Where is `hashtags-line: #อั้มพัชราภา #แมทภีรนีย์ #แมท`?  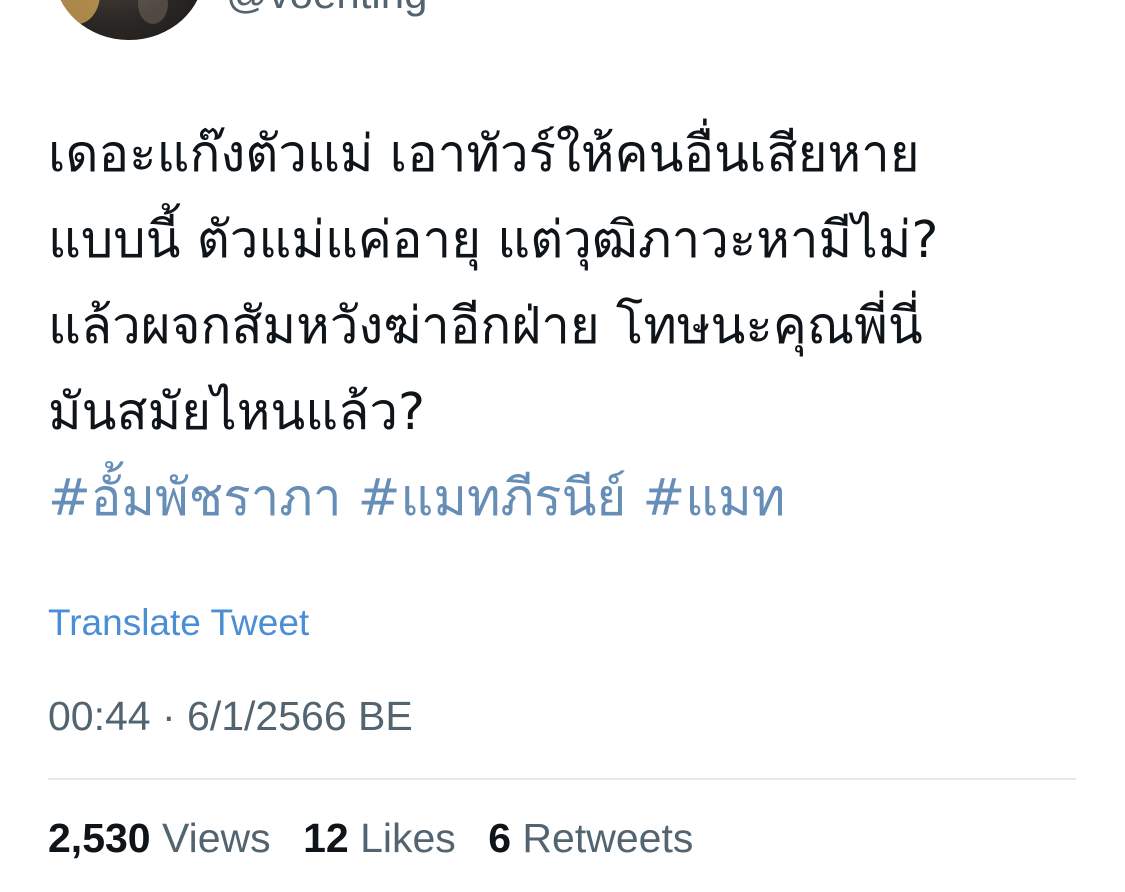 hashtags-line: #อั้มพัชราภา #แมทภีรนีย์ #แมท is located at coordinates (573, 499).